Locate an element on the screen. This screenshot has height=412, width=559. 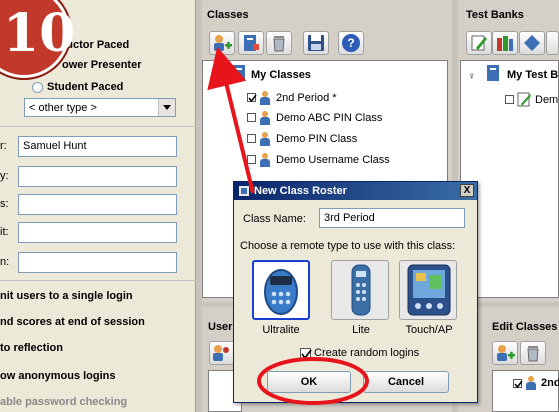
step-number-badge: 10 is located at coordinates (38, 39).